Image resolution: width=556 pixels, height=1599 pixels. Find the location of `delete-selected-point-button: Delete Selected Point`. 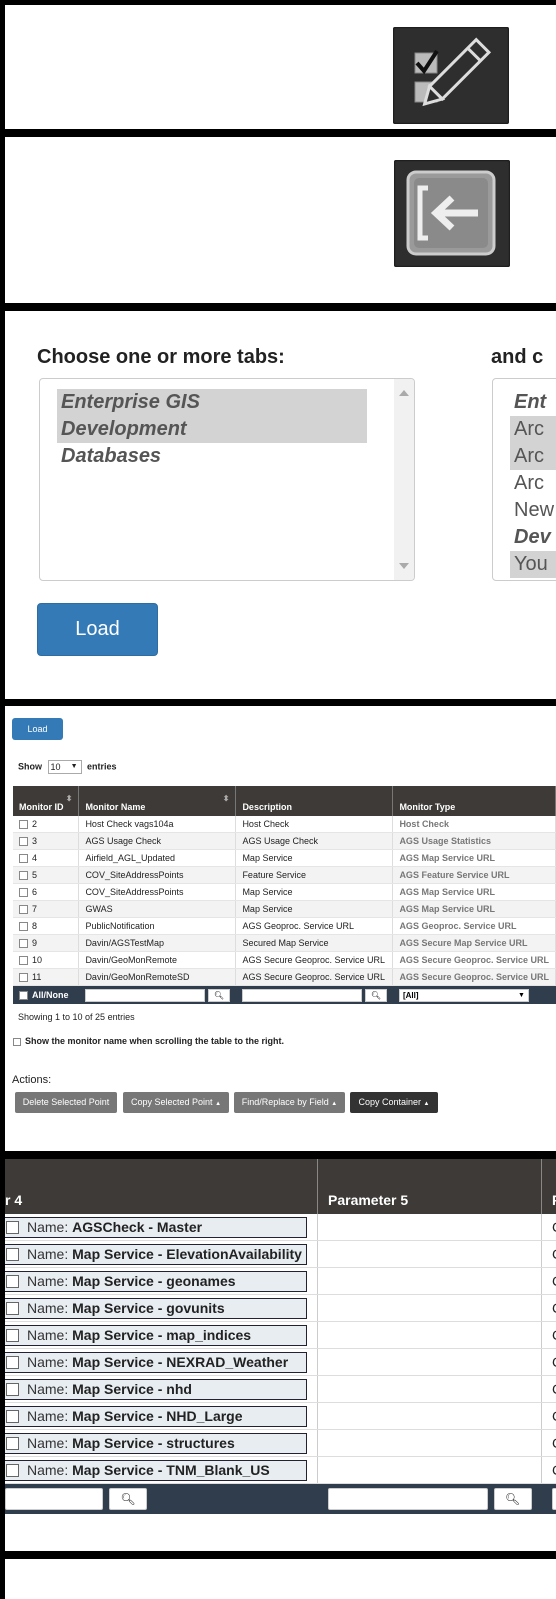

delete-selected-point-button: Delete Selected Point is located at coordinates (66, 1102).